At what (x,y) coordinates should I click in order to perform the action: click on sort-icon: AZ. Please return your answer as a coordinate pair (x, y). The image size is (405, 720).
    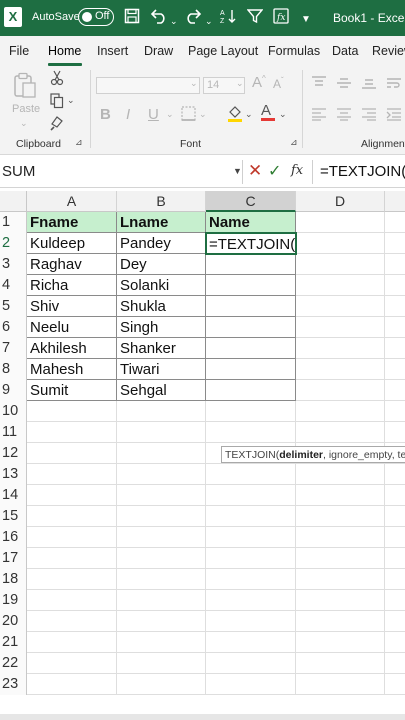
    Looking at the image, I should click on (229, 18).